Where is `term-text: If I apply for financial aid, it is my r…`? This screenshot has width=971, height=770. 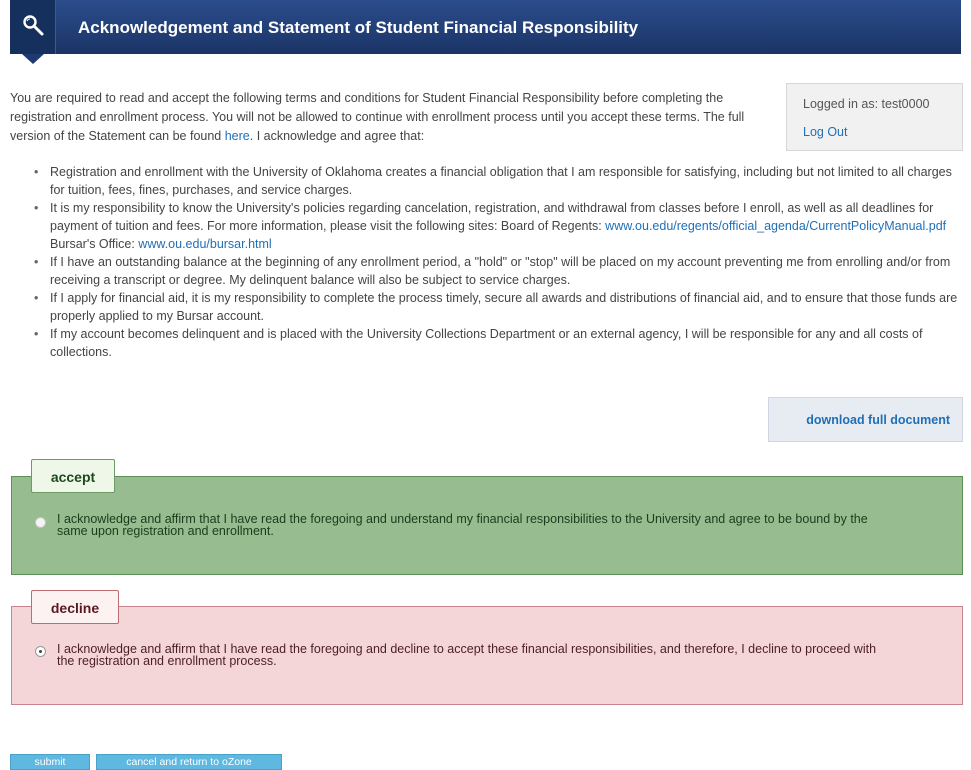
term-text: If I apply for financial aid, it is my r… is located at coordinates (504, 307).